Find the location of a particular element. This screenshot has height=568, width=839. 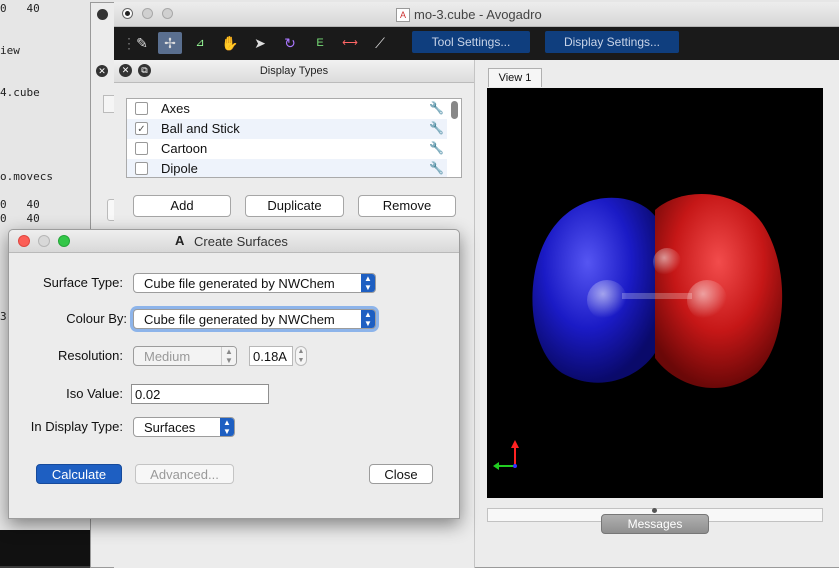

terminal-dark-region is located at coordinates (50, 548).